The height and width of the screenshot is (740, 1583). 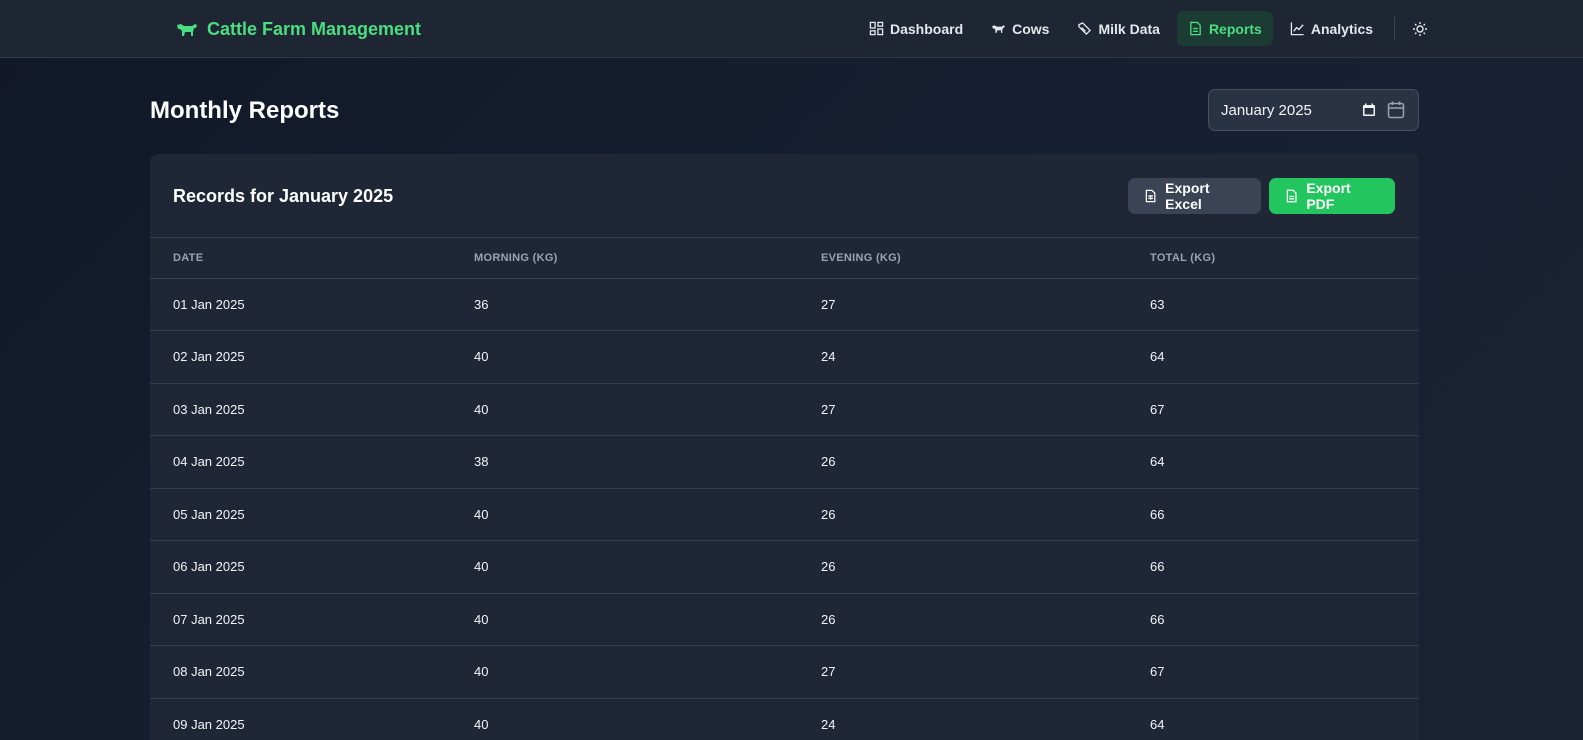 What do you see at coordinates (998, 29) in the screenshot?
I see `cow-icon` at bounding box center [998, 29].